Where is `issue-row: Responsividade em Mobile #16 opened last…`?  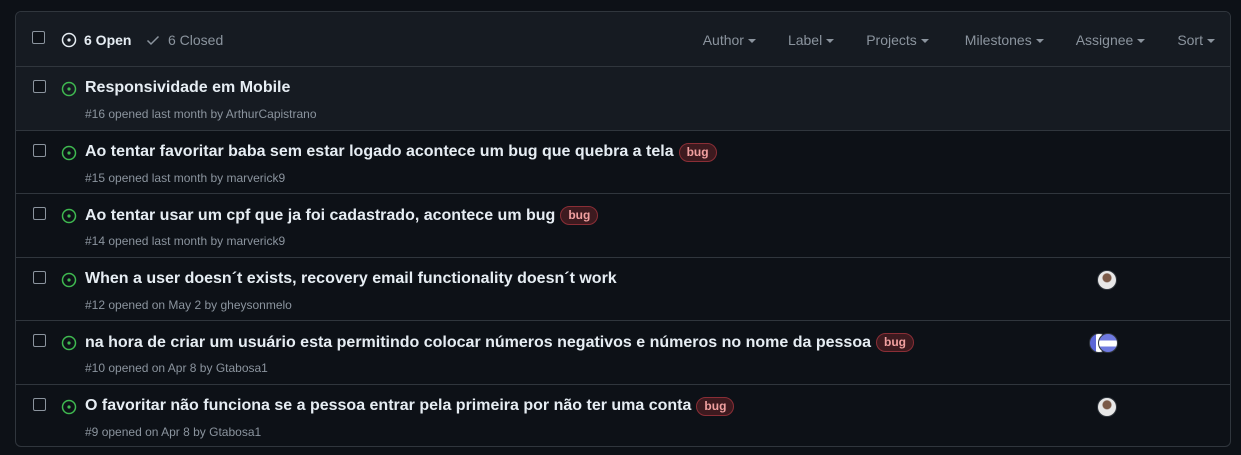
issue-row: Responsividade em Mobile #16 opened last… is located at coordinates (623, 99).